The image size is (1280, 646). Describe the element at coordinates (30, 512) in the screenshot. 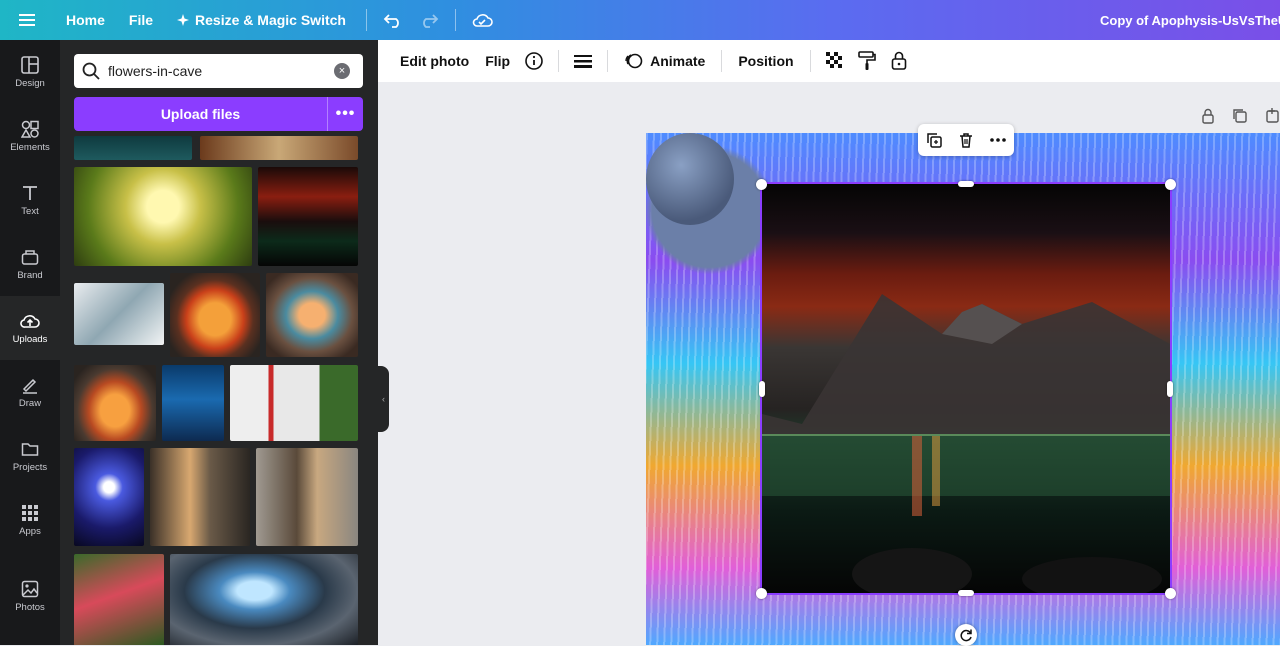

I see `apps-grid-icon` at that location.